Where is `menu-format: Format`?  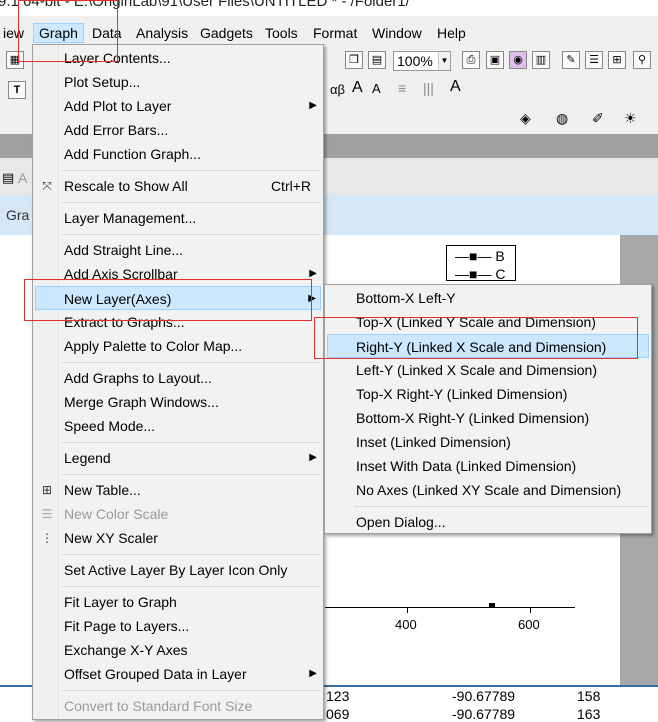 menu-format: Format is located at coordinates (335, 33).